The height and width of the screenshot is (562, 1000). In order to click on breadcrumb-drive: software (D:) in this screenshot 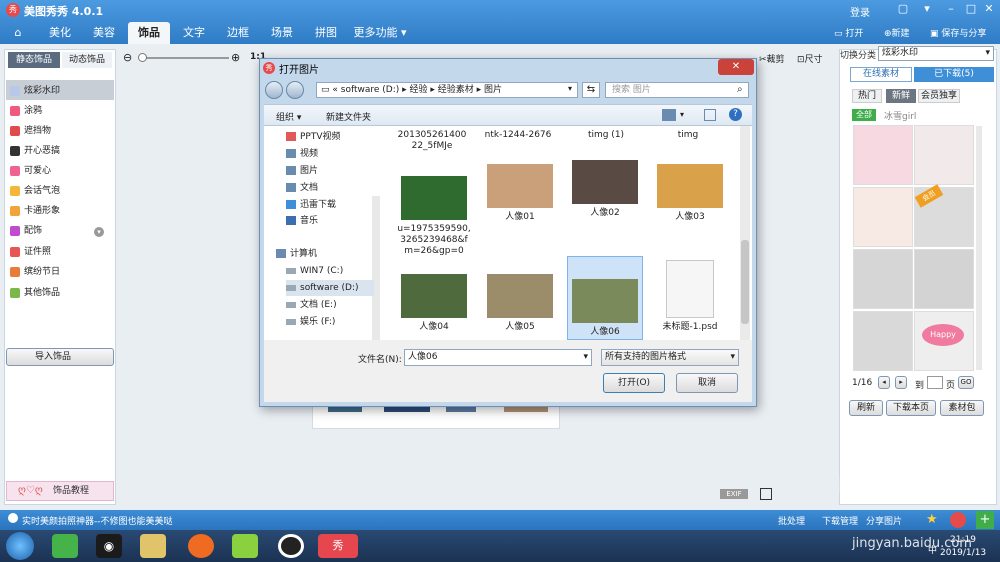, I will do `click(370, 90)`.